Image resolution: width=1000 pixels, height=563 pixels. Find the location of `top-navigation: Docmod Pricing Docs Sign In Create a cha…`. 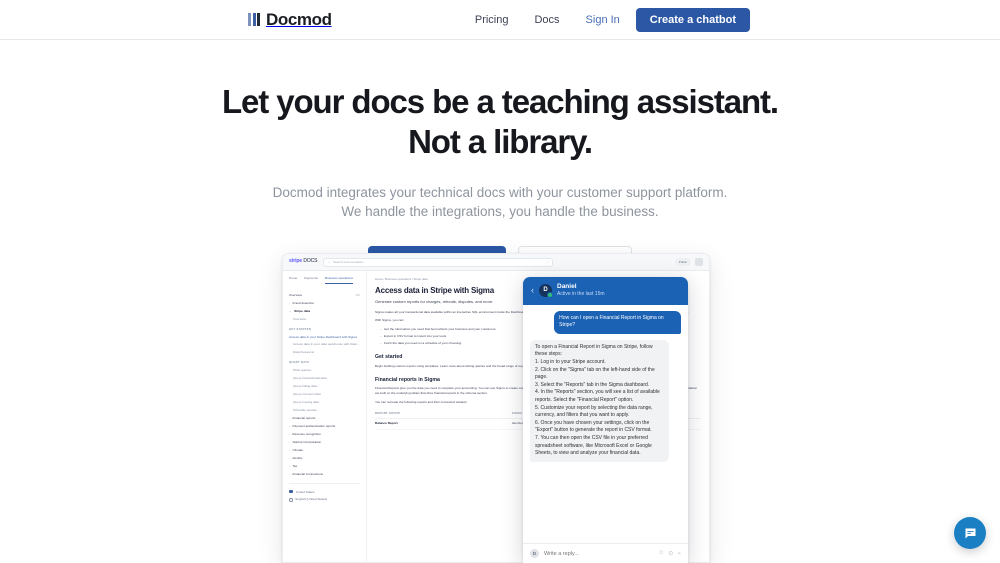

top-navigation: Docmod Pricing Docs Sign In Create a cha… is located at coordinates (500, 20).